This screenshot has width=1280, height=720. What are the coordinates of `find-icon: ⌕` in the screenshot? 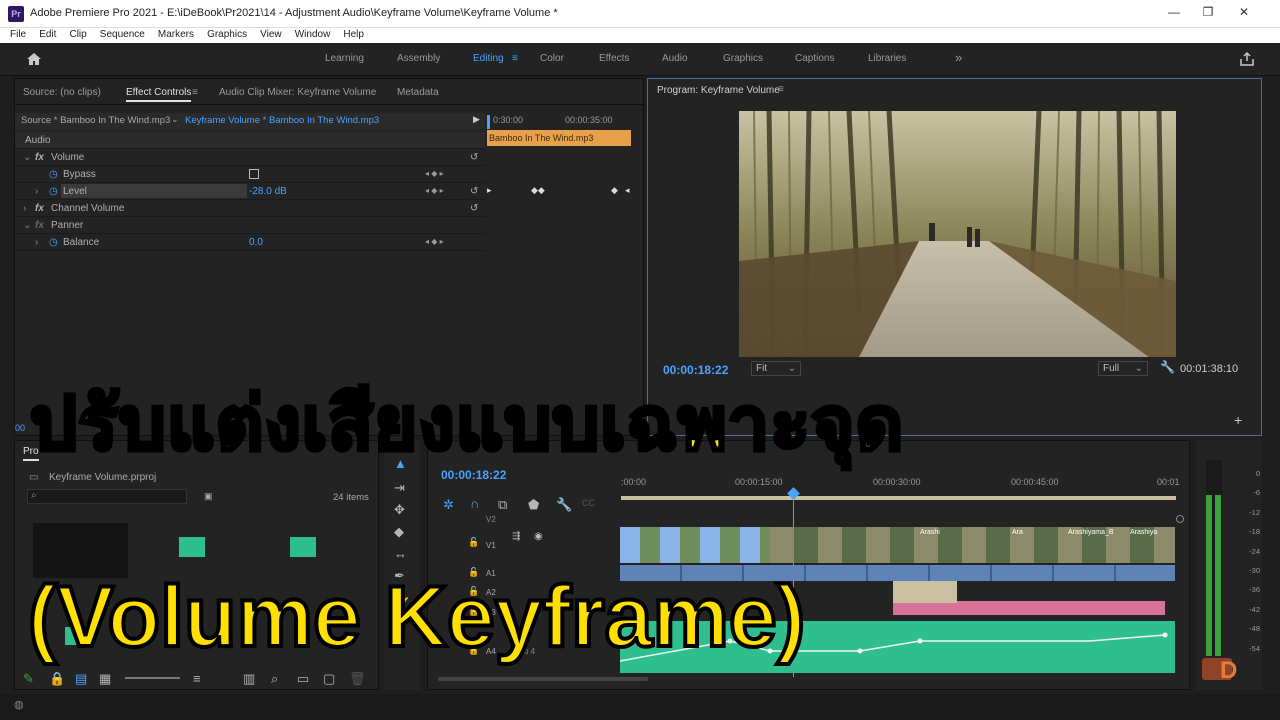 It's located at (274, 679).